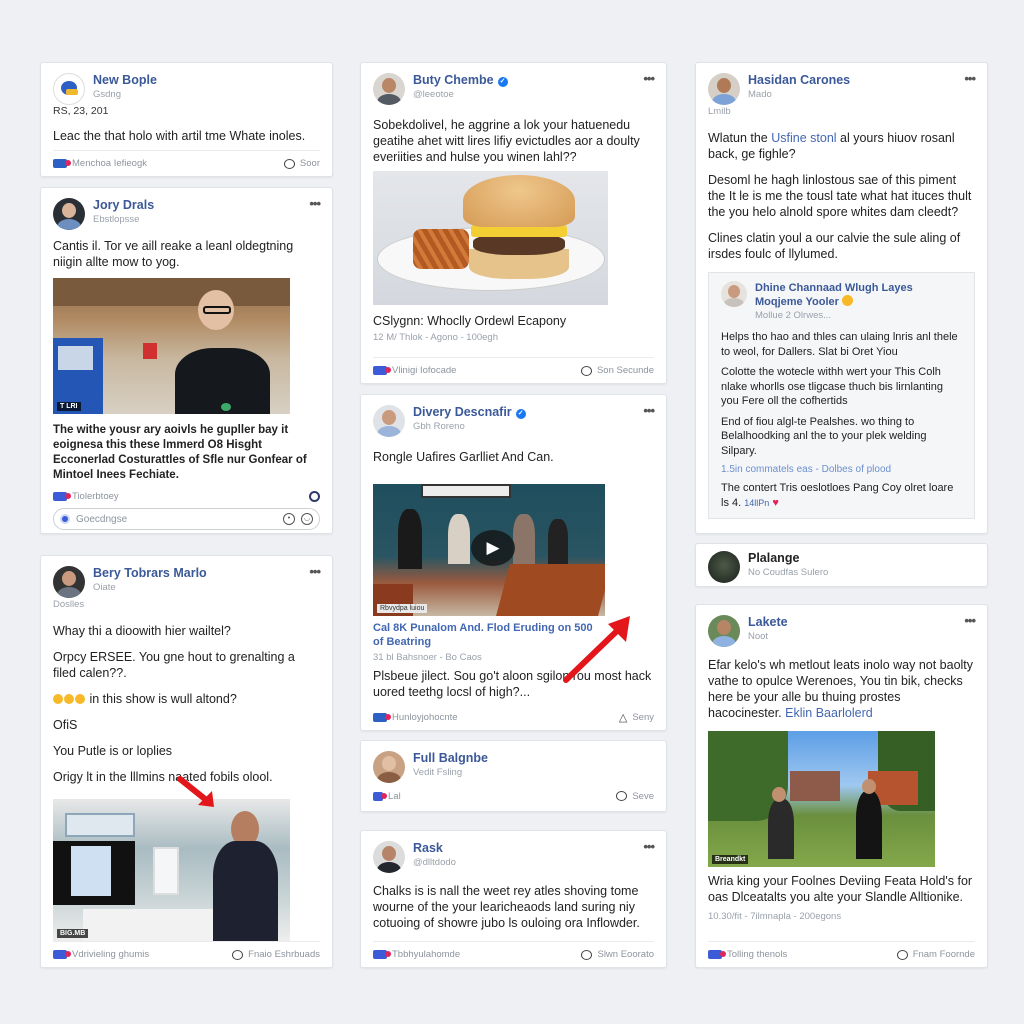  What do you see at coordinates (841, 469) in the screenshot?
I see `shared-stats: 1.5in commatels eas - Dolbes of plood` at bounding box center [841, 469].